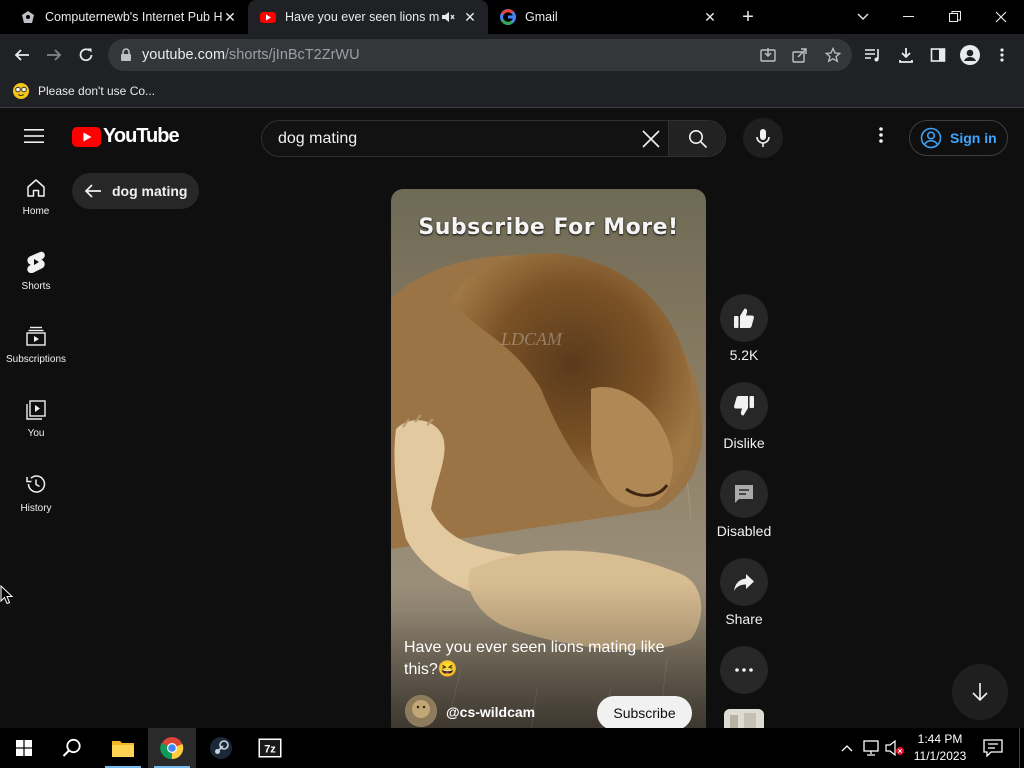  I want to click on guide-item-shorts: Shorts, so click(36, 271).